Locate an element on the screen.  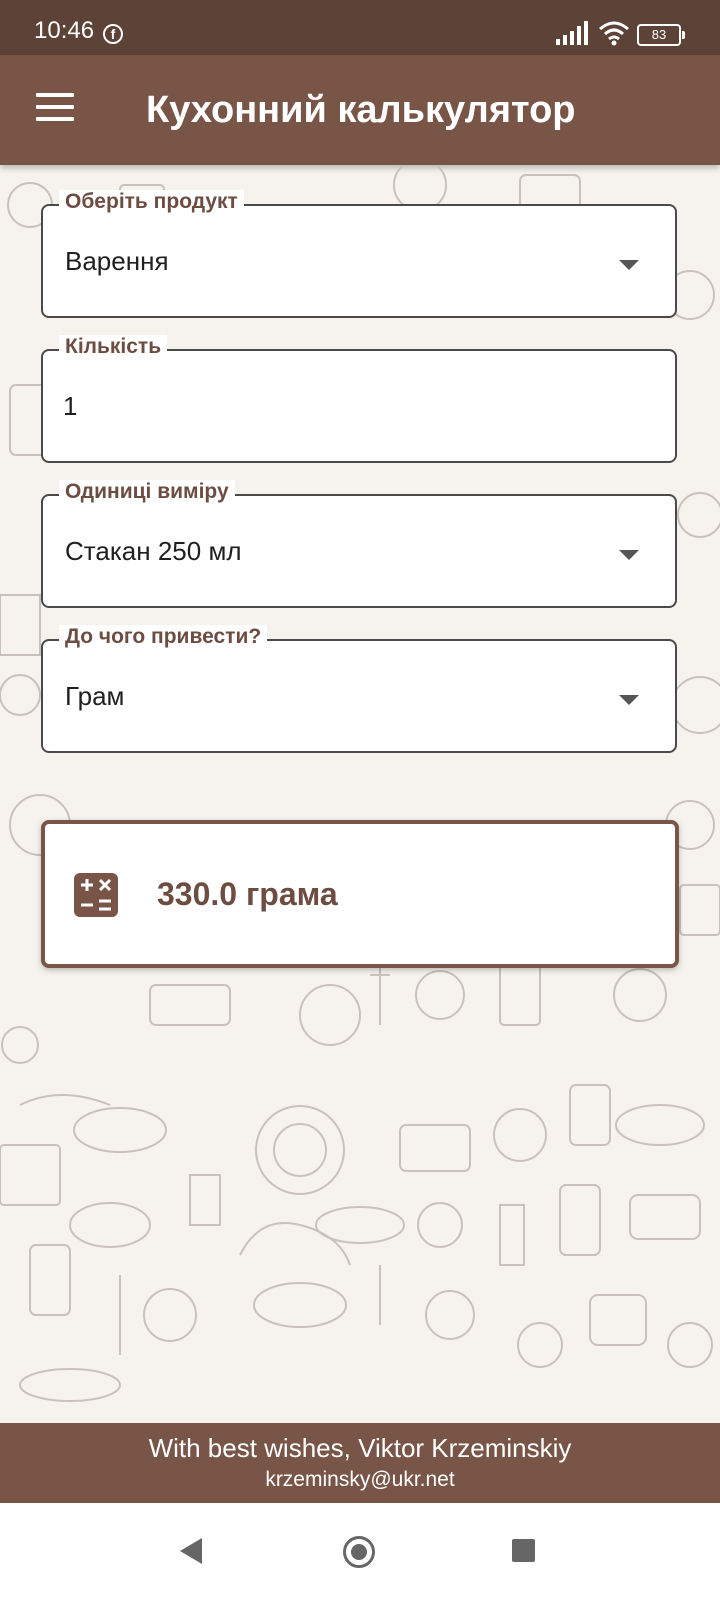
recents-square-icon is located at coordinates (523, 1550).